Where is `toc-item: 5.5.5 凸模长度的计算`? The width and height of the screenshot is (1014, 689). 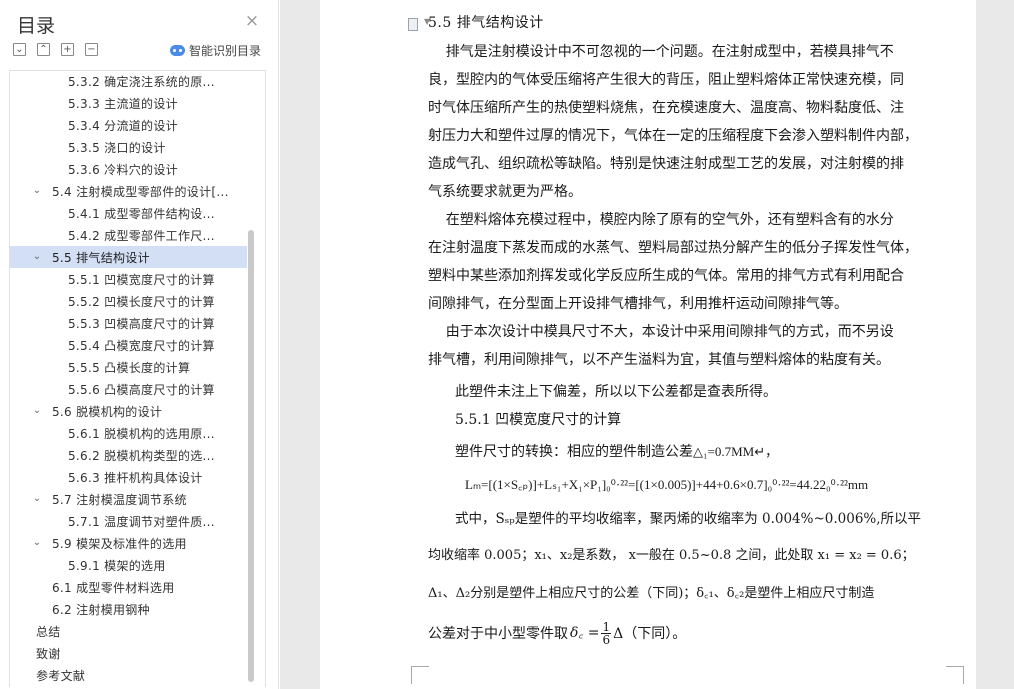 toc-item: 5.5.5 凸模长度的计算 is located at coordinates (128, 367).